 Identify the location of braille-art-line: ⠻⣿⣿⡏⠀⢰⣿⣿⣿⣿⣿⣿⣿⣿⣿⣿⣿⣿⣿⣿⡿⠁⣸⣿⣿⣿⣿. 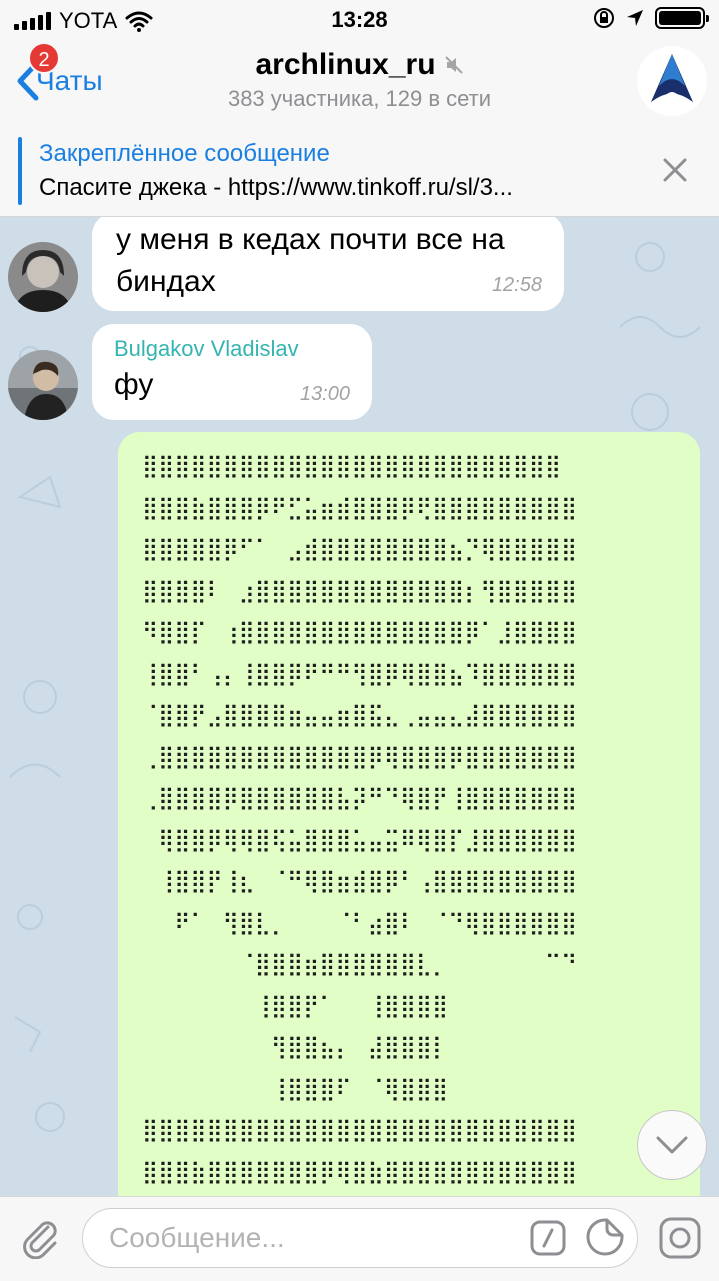
(360, 632).